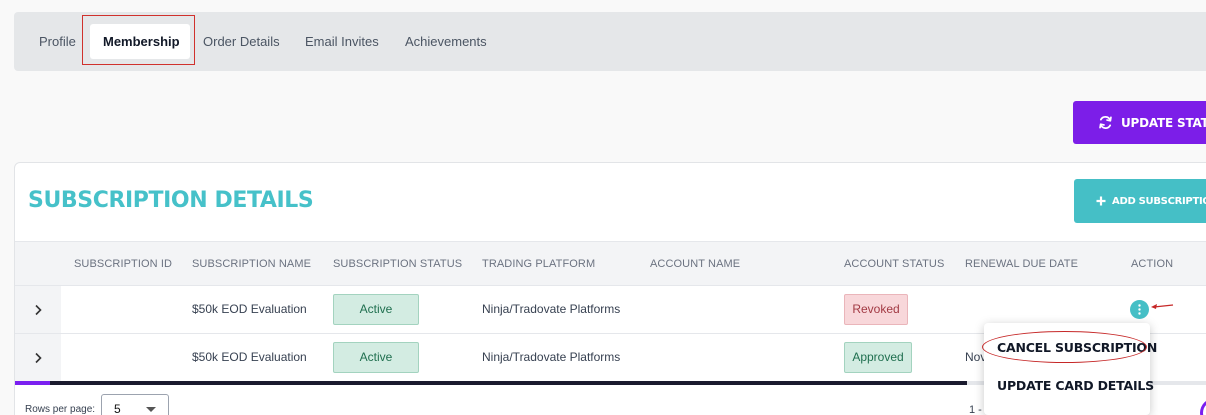  What do you see at coordinates (446, 41) in the screenshot?
I see `tab-achievements: Achievements` at bounding box center [446, 41].